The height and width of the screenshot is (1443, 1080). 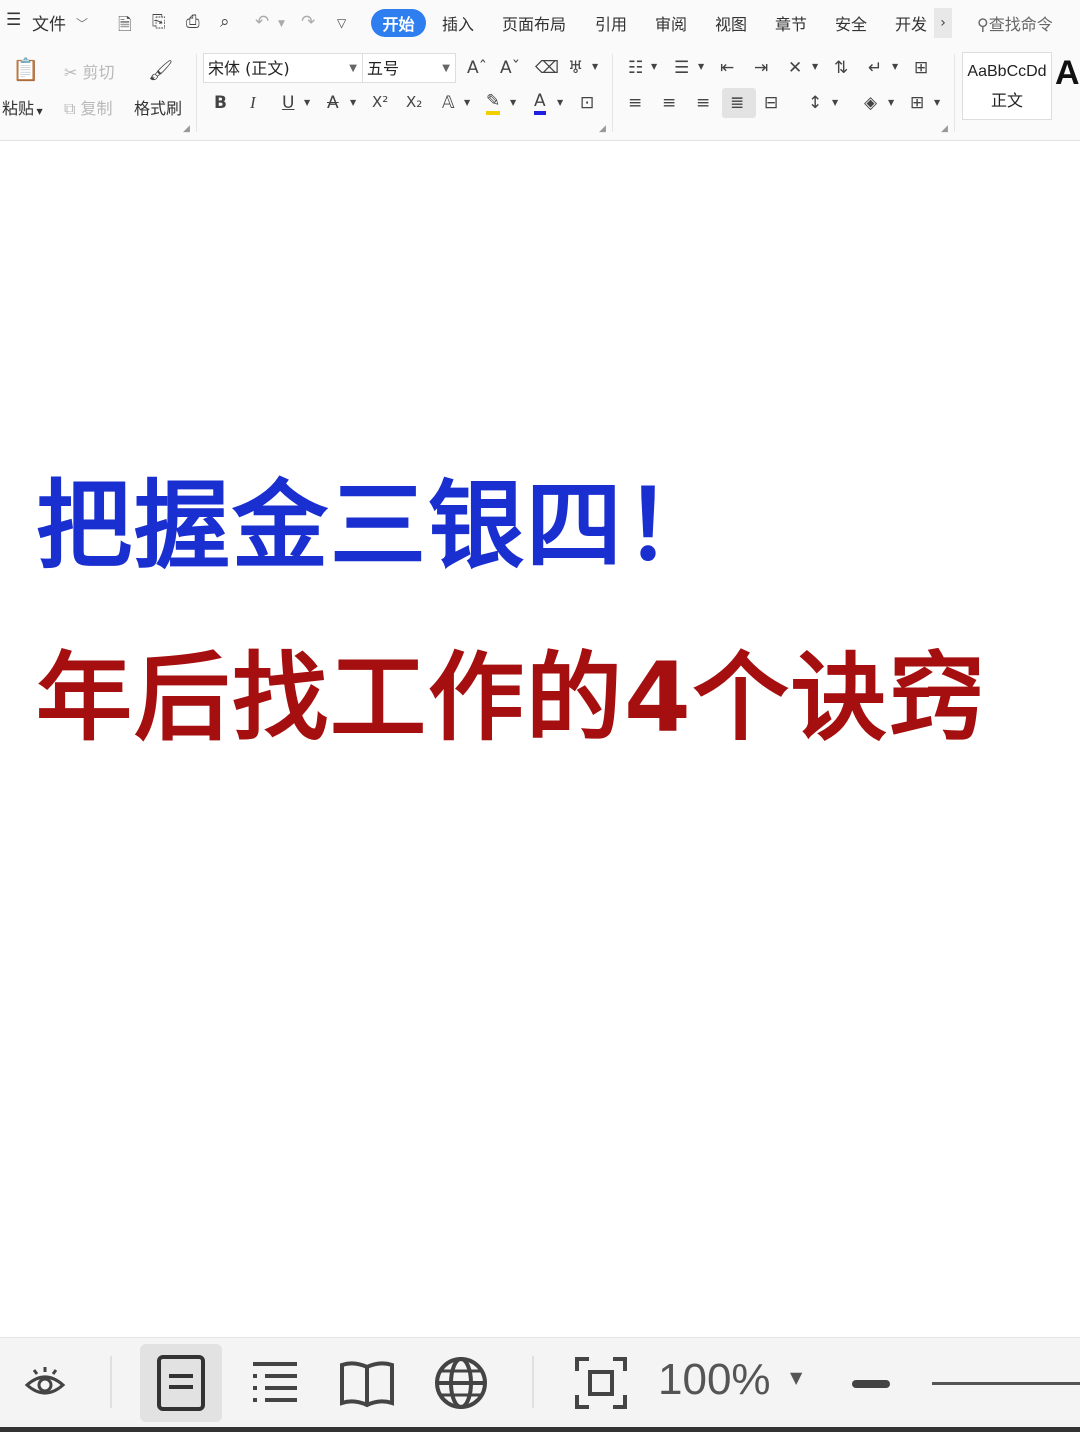 I want to click on paragraph-mark-icon: ↵, so click(x=875, y=68).